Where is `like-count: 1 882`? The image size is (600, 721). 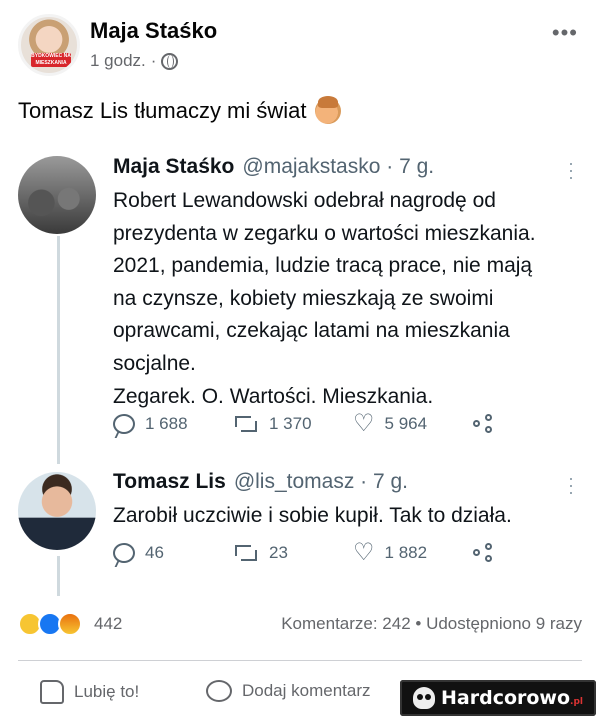 like-count: 1 882 is located at coordinates (406, 552).